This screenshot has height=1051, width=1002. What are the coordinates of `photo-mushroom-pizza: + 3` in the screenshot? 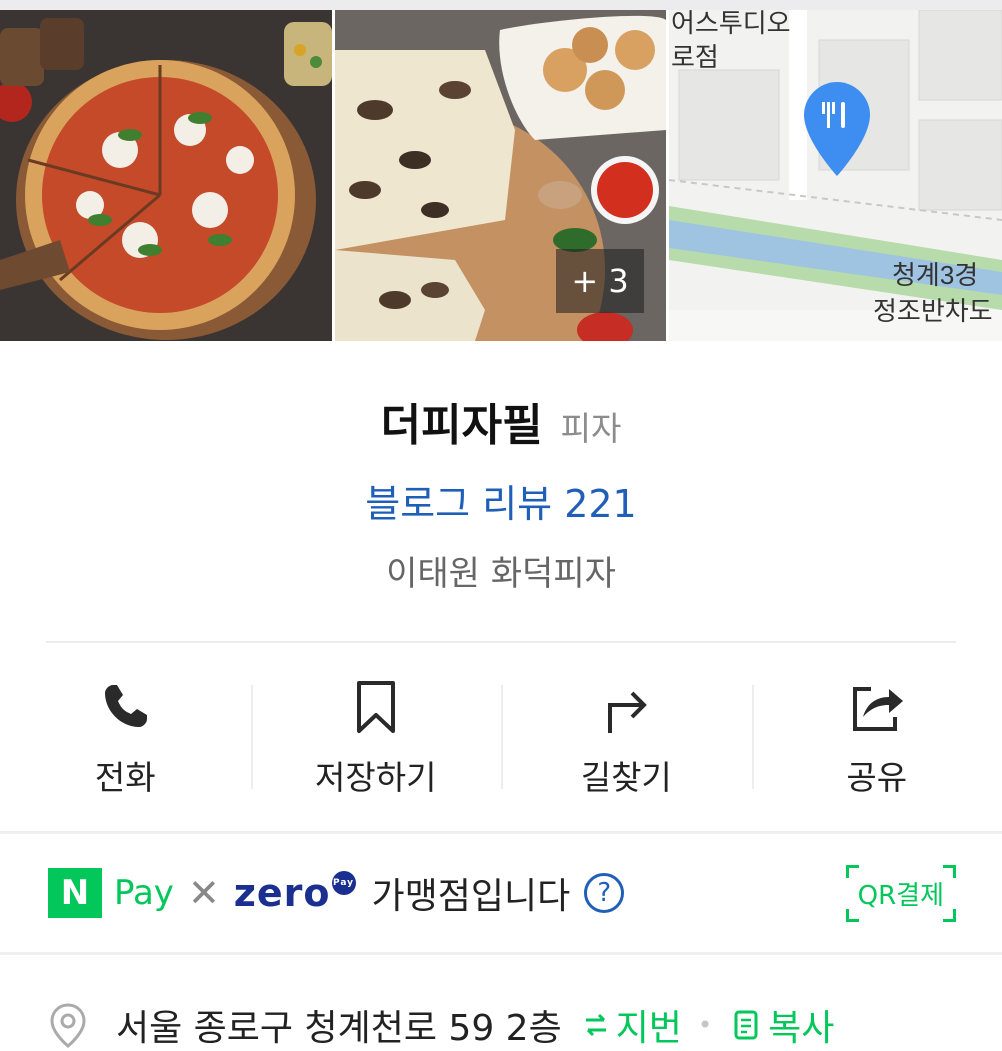 It's located at (500, 175).